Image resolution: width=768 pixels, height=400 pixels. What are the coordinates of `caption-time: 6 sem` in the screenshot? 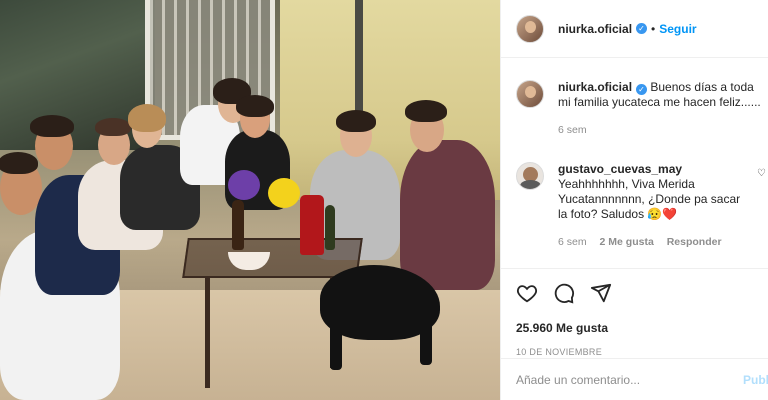 It's located at (572, 130).